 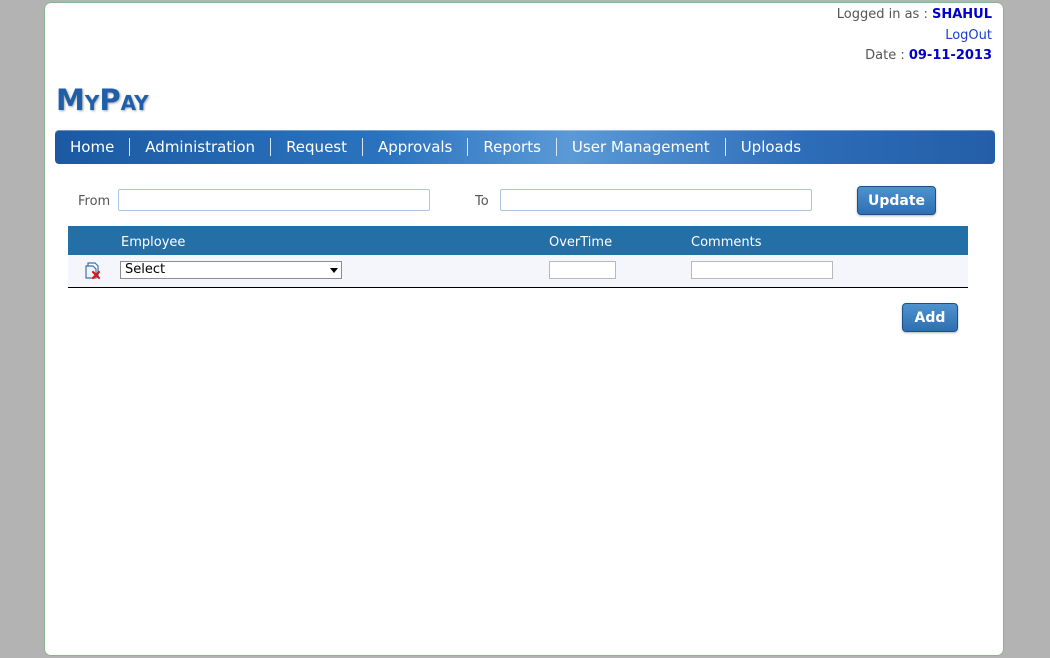 What do you see at coordinates (316, 147) in the screenshot?
I see `nav-item-request: Request` at bounding box center [316, 147].